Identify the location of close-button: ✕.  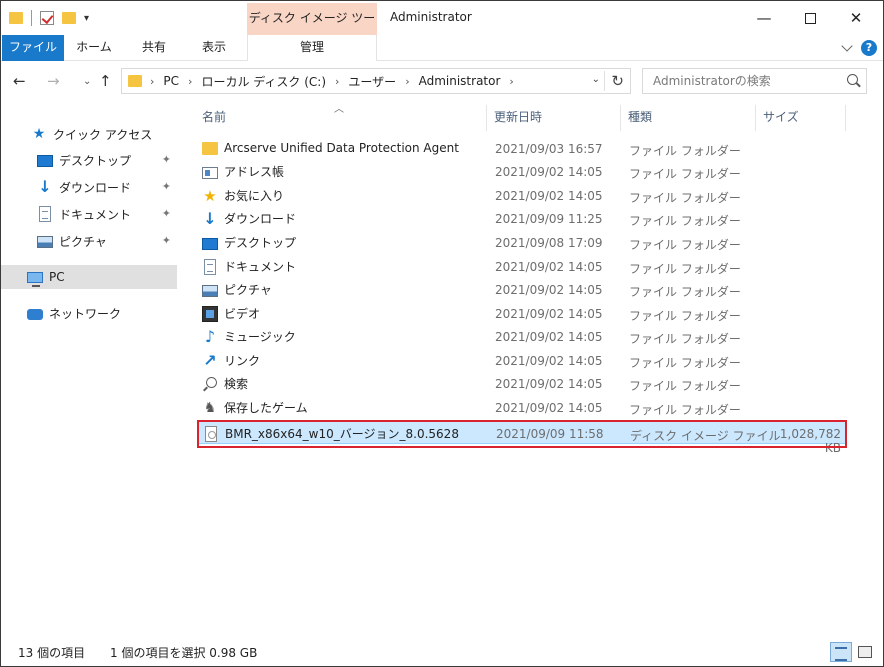
(856, 18).